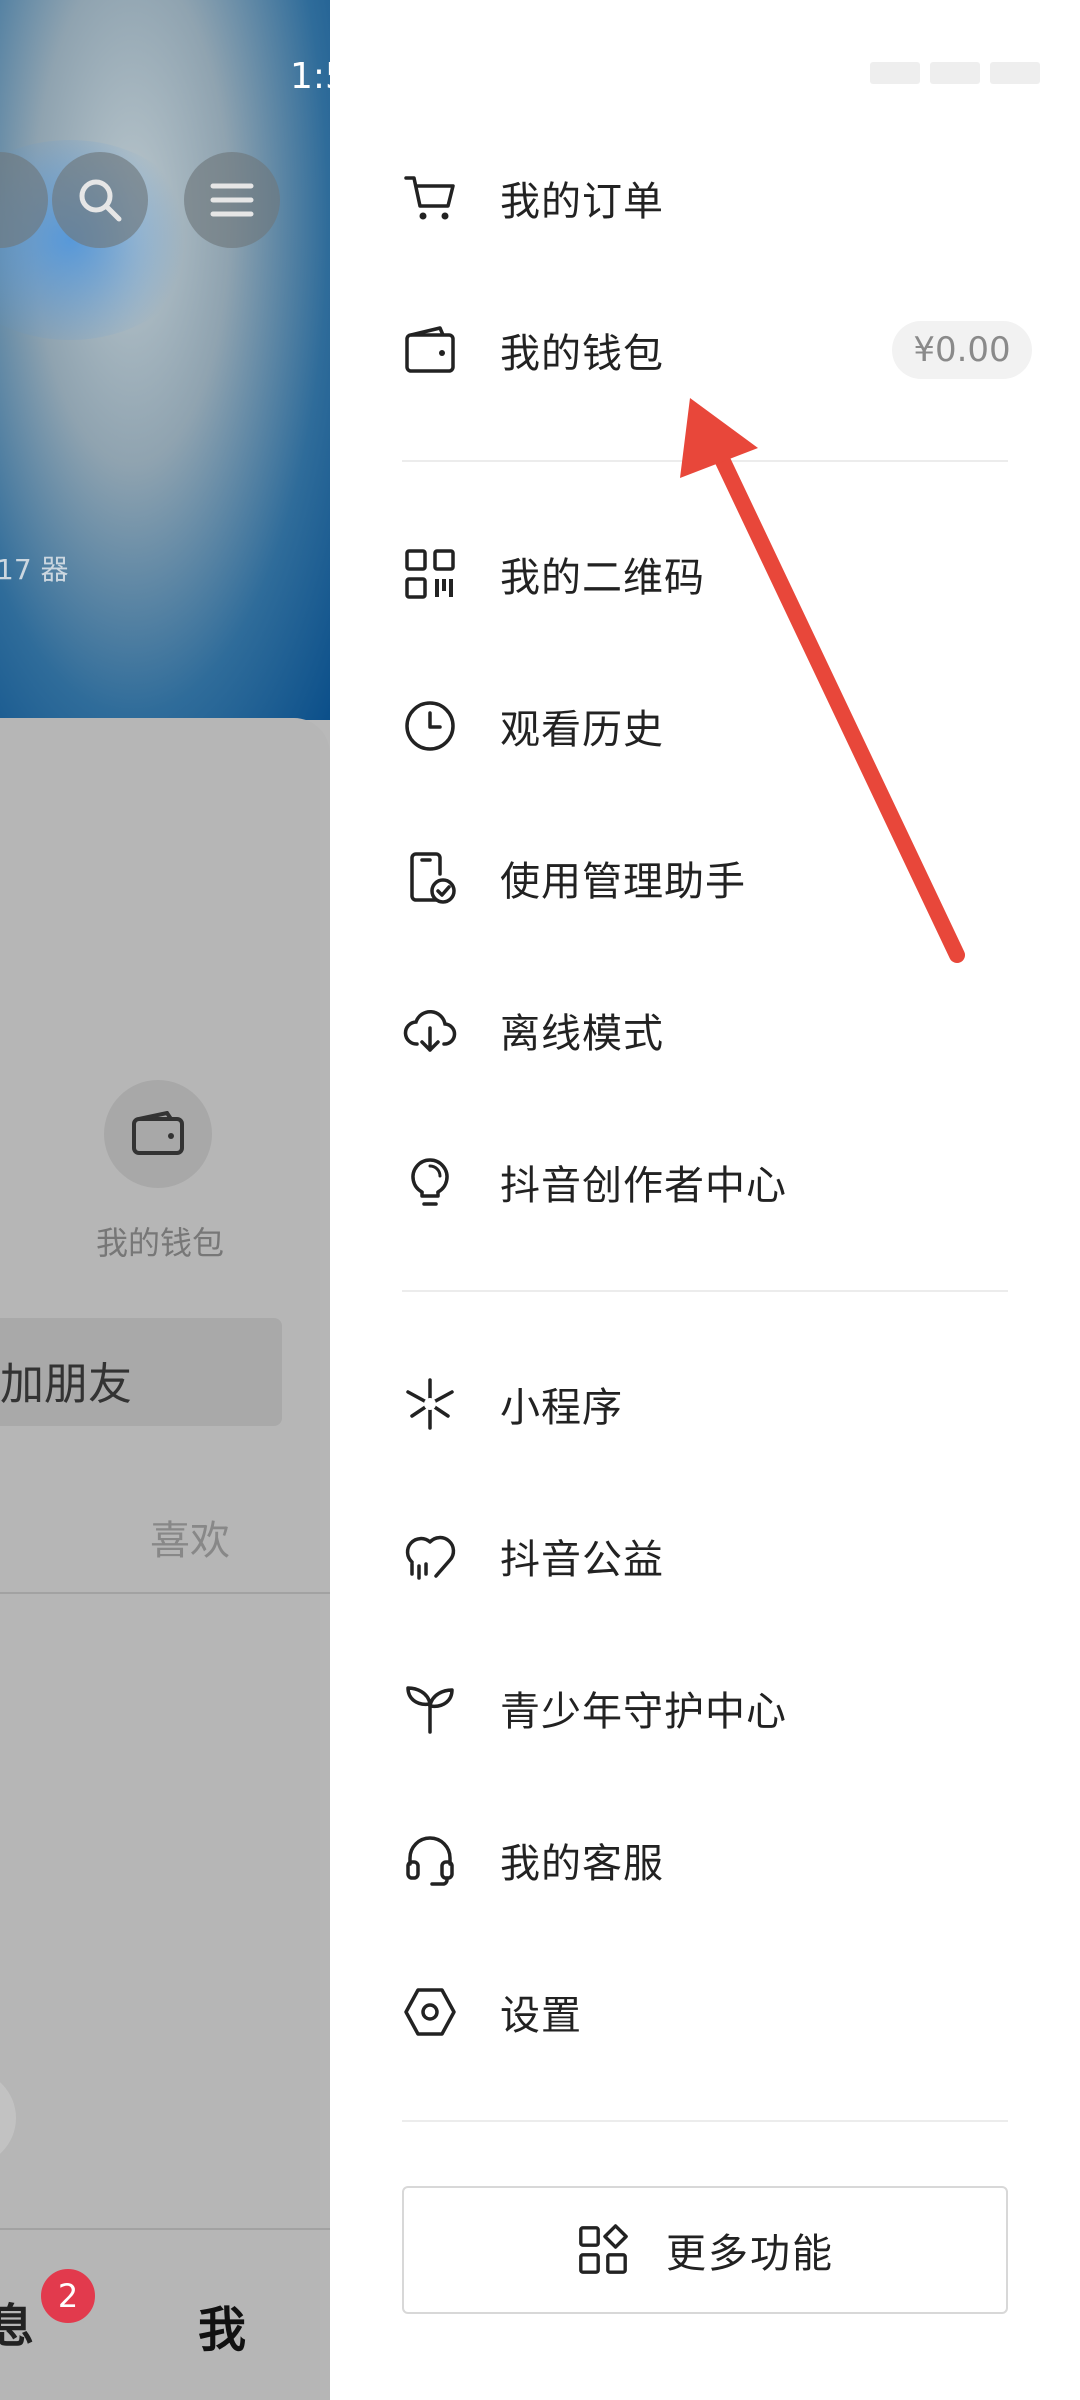 This screenshot has width=1080, height=2400. I want to click on menu-item-offline-mode: 离线模式, so click(705, 1030).